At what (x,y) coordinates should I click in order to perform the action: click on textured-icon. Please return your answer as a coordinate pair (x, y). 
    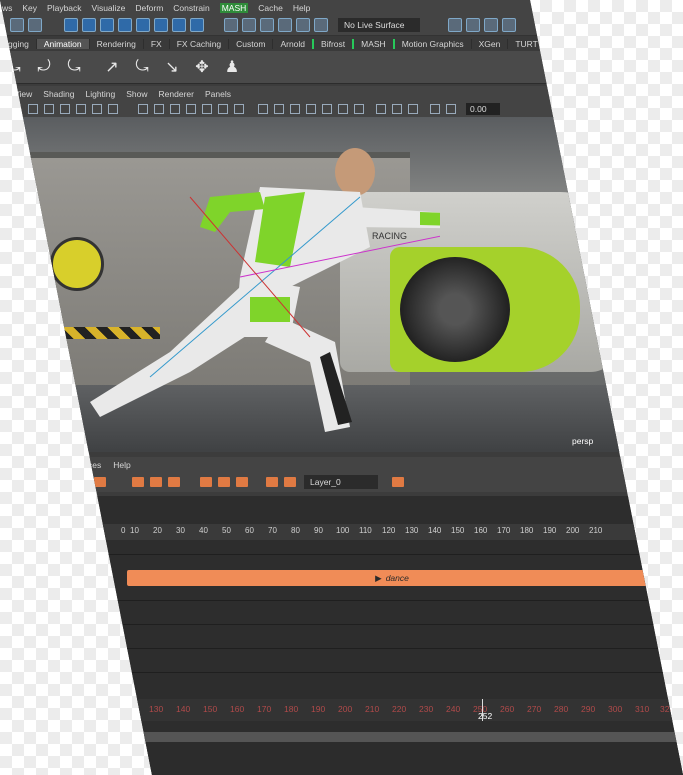
    Looking at the image, I should click on (311, 109).